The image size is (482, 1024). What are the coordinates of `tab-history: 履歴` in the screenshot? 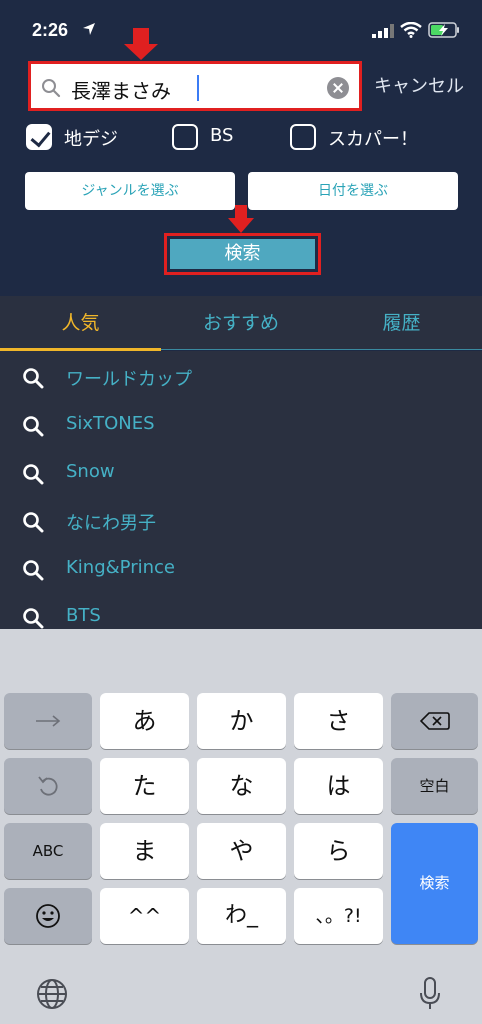 It's located at (401, 323).